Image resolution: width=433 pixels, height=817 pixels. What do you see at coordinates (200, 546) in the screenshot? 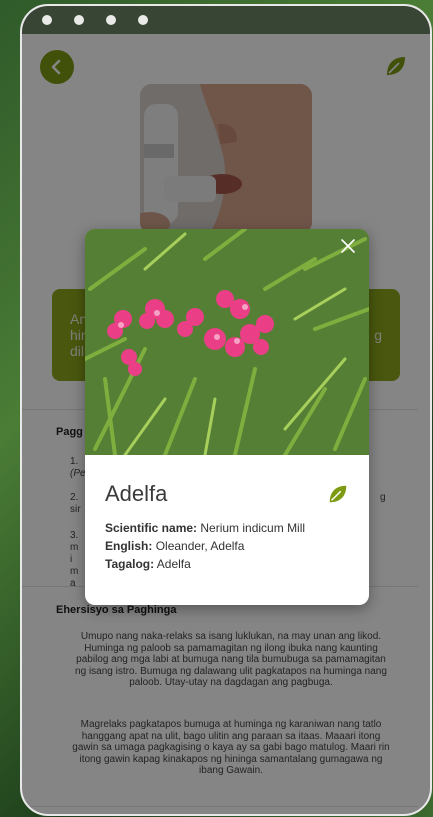
I see `english-name-value: Oleander, Adelfa` at bounding box center [200, 546].